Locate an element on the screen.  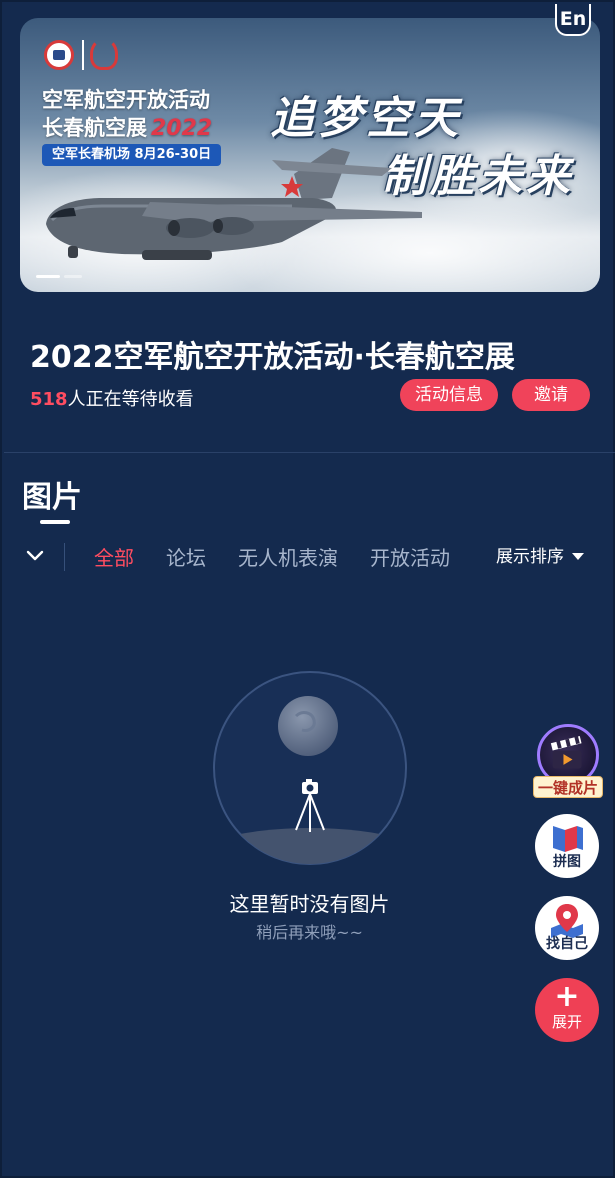
banner-title-line2: 长春航空展 2022 is located at coordinates (127, 127).